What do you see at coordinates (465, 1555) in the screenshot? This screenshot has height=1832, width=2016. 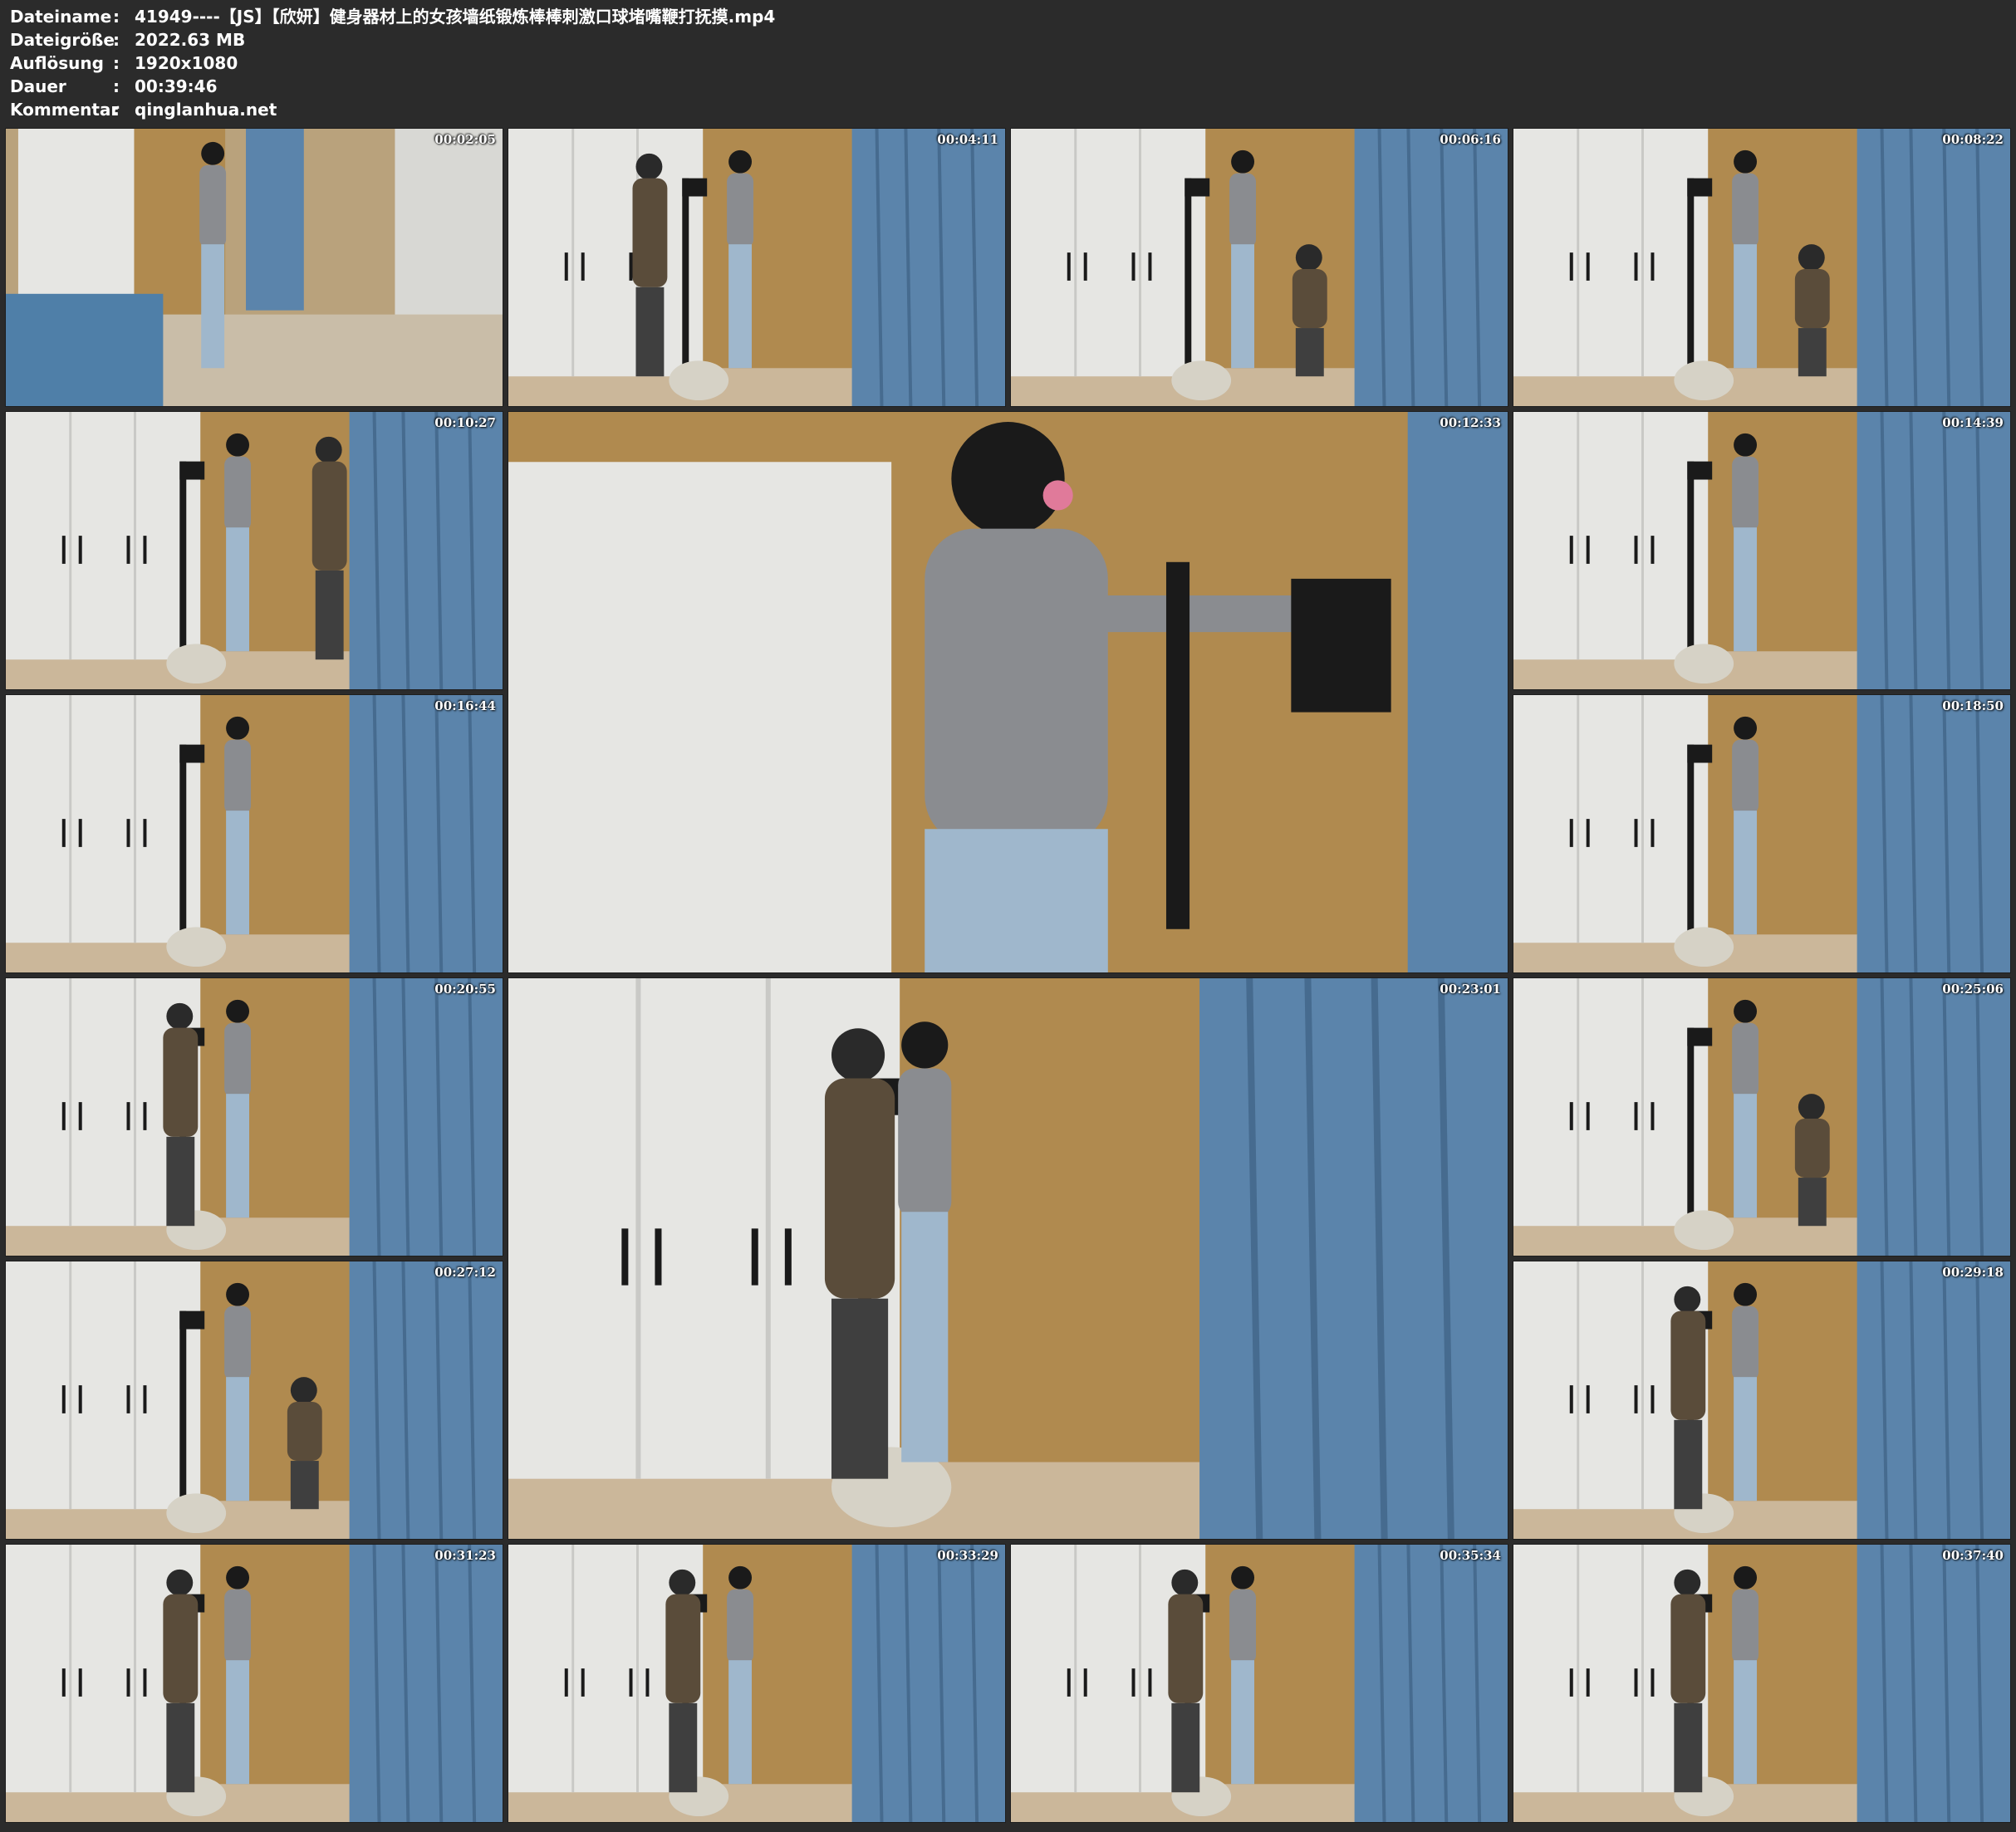 I see `thumbnail-timestamp: 00:31:23` at bounding box center [465, 1555].